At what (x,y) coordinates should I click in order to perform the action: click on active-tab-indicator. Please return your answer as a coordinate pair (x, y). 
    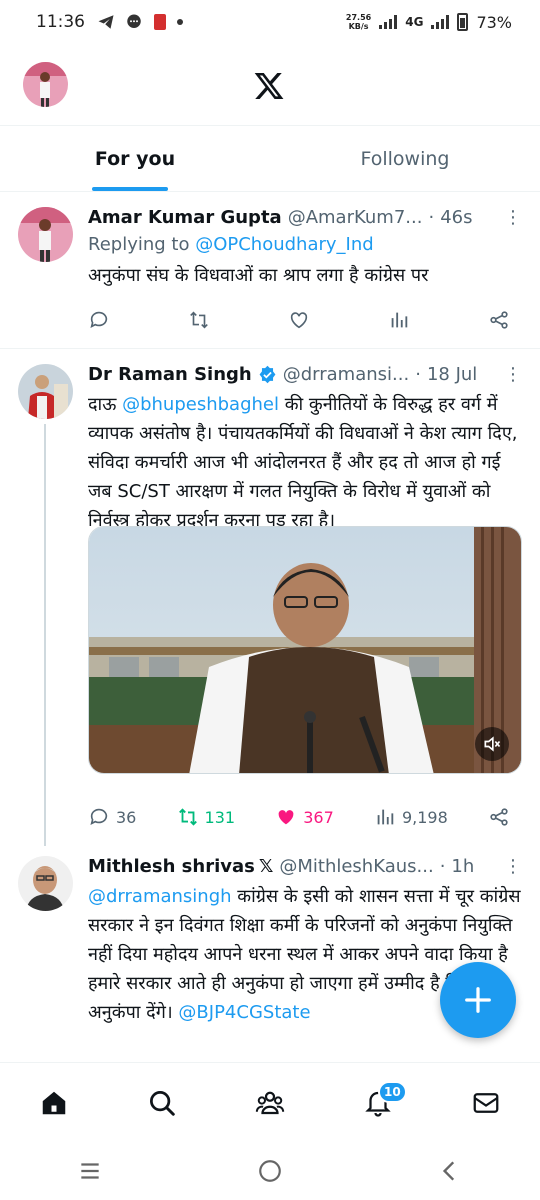
    Looking at the image, I should click on (130, 189).